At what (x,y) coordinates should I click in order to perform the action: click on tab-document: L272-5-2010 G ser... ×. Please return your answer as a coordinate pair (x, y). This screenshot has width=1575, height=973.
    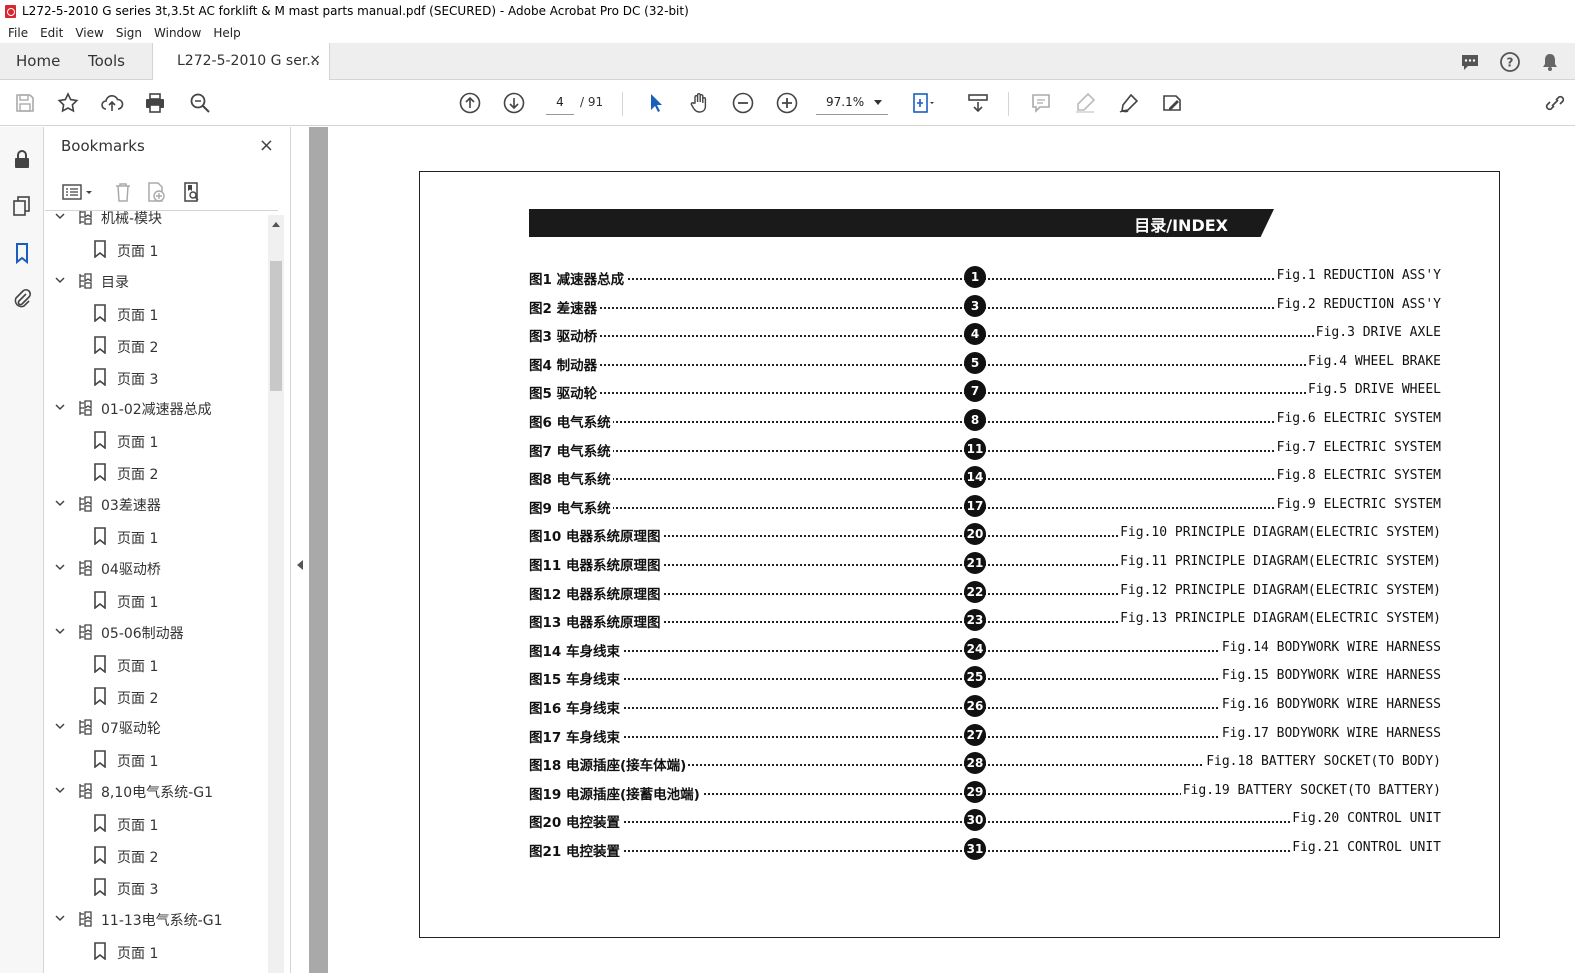
    Looking at the image, I should click on (241, 61).